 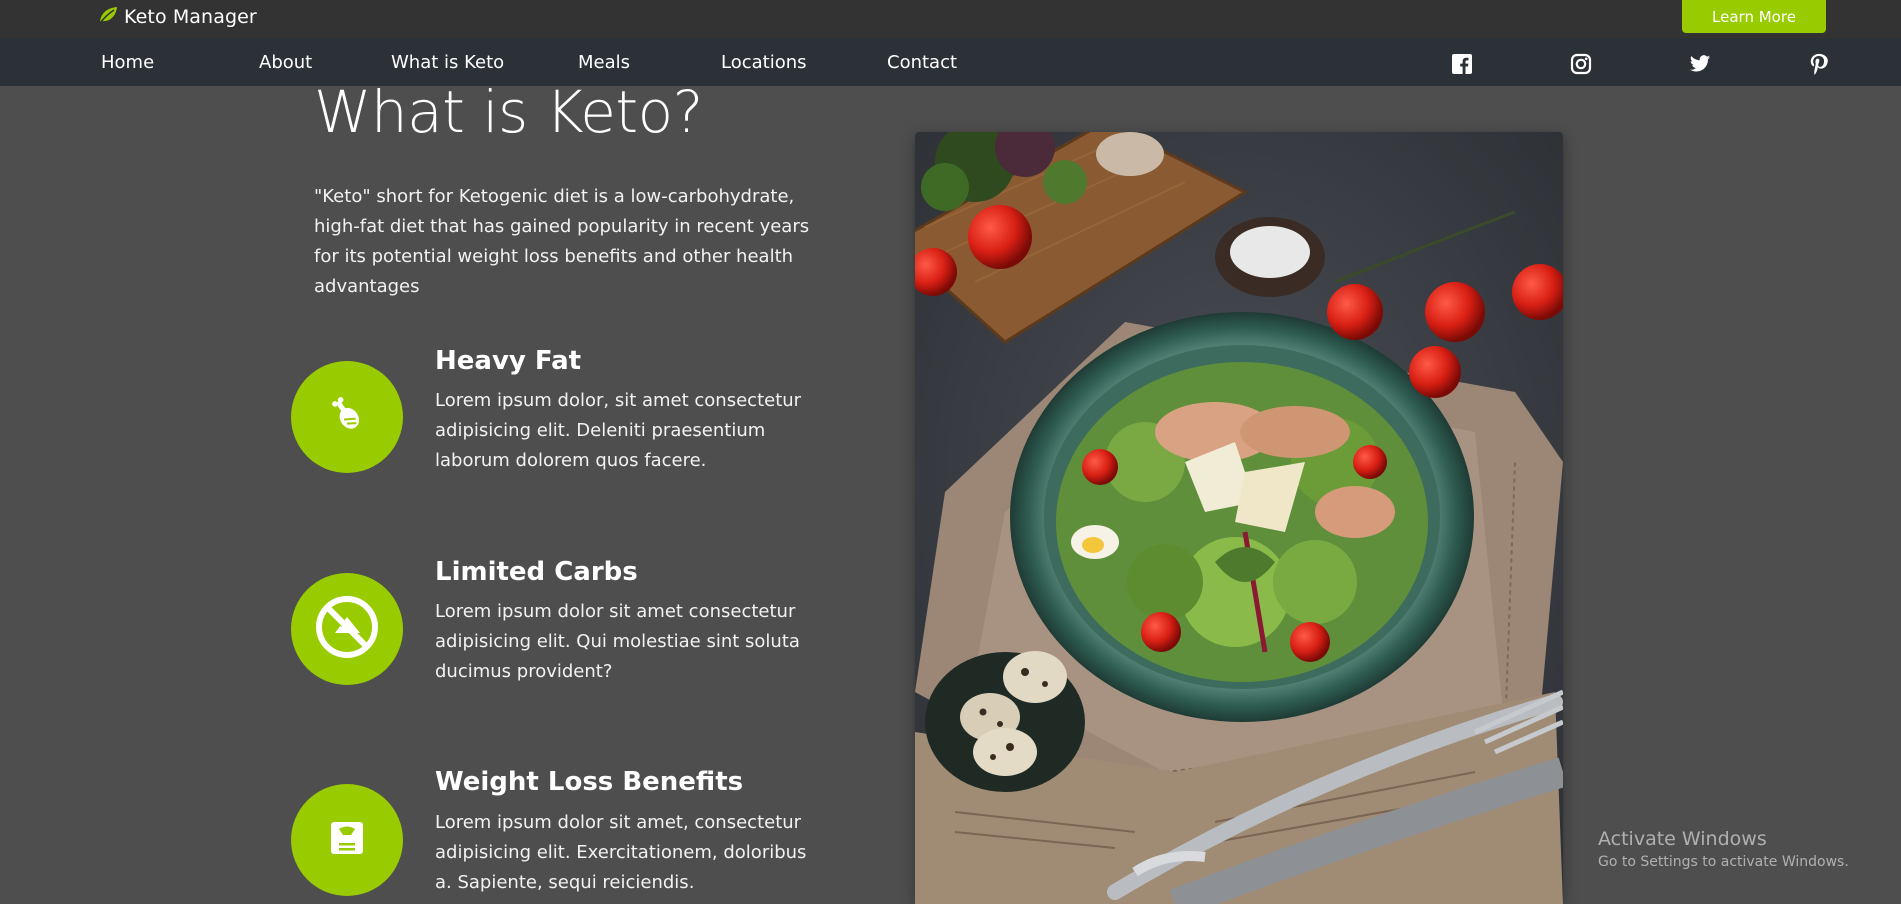 What do you see at coordinates (190, 17) in the screenshot?
I see `brand-name: Keto Manager` at bounding box center [190, 17].